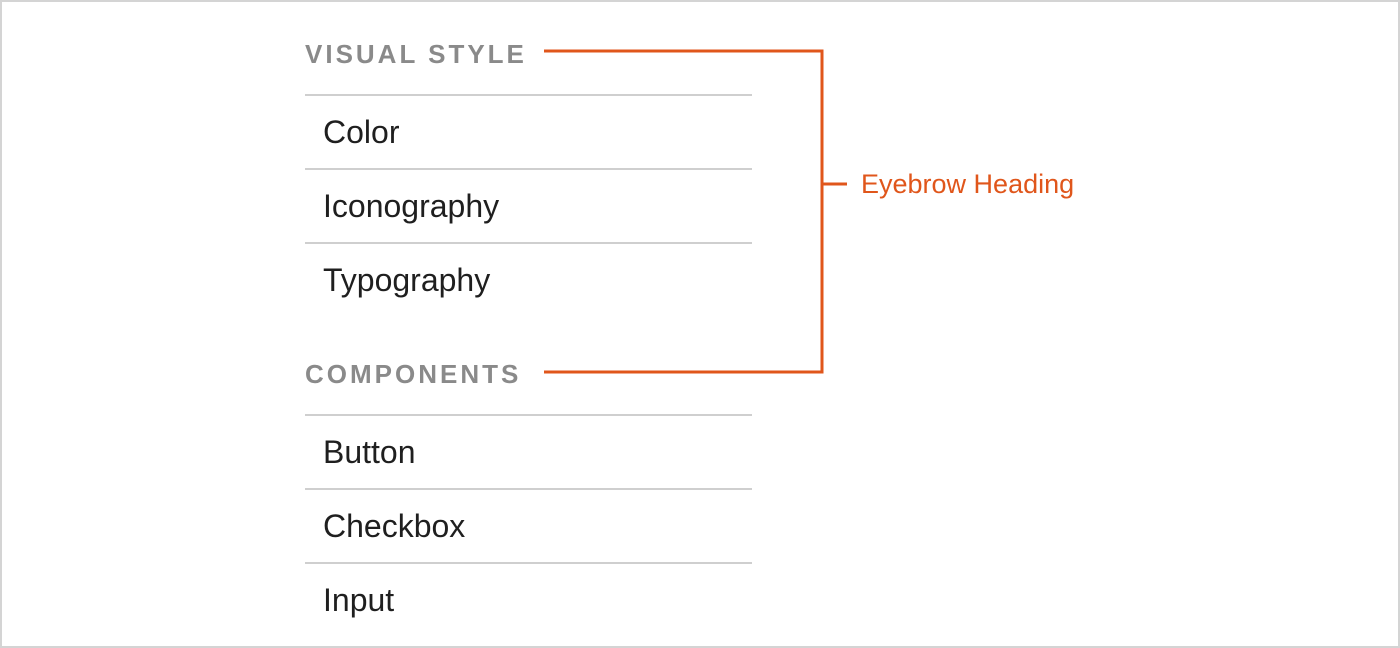  Describe the element at coordinates (528, 131) in the screenshot. I see `nav-item-color: Color` at that location.